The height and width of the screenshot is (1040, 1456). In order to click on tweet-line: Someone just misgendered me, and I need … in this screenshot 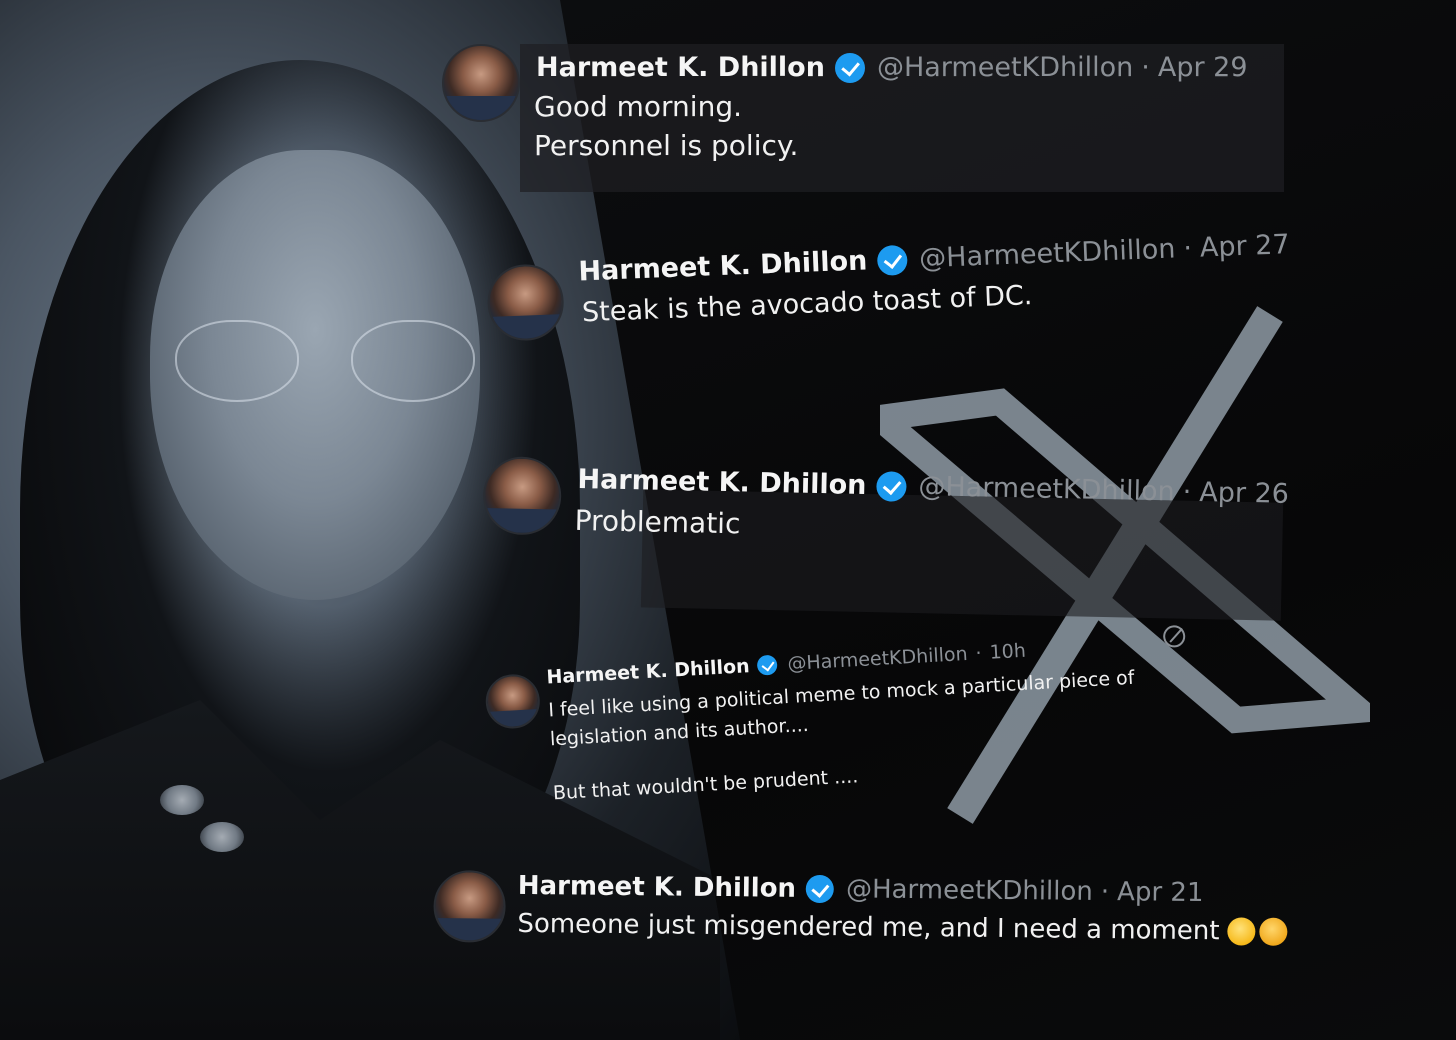, I will do `click(868, 927)`.